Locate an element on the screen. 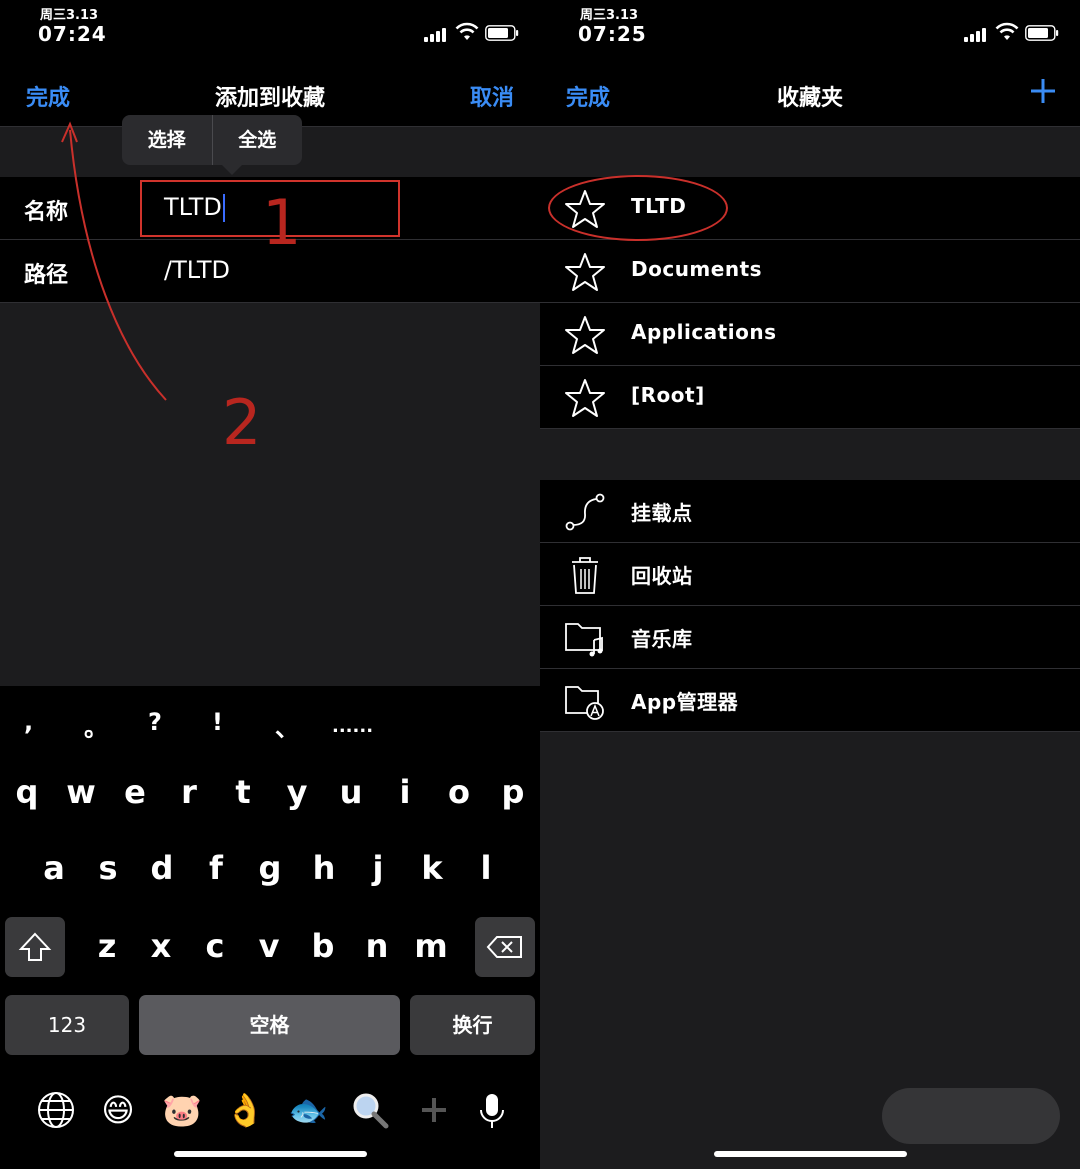 The image size is (1080, 1169). app-folder-icon is located at coordinates (584, 703).